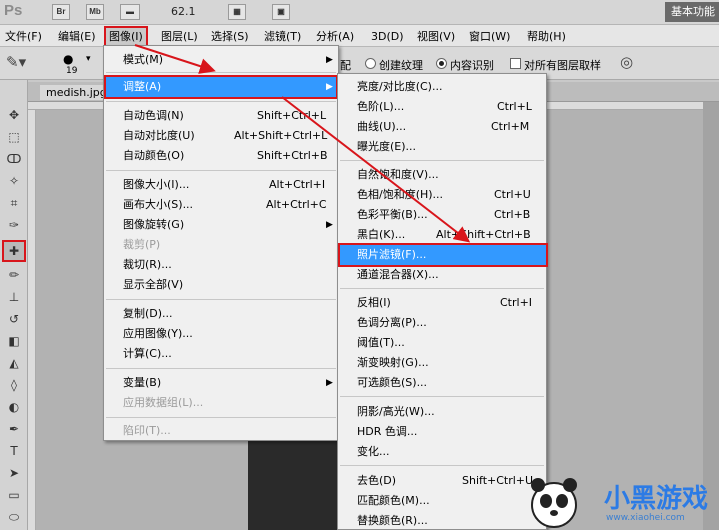 This screenshot has height=530, width=719. I want to click on watermark-url: www.xiaohei.com, so click(645, 518).